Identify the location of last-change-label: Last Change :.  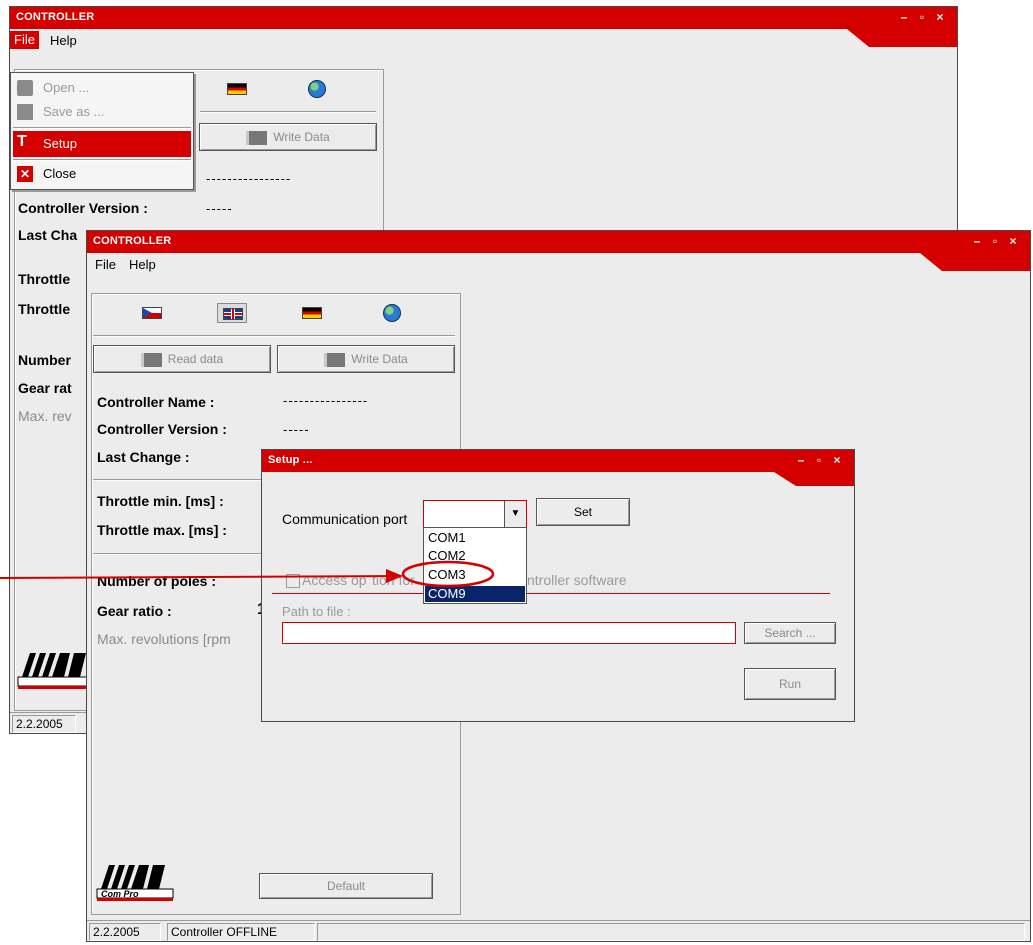
(143, 457).